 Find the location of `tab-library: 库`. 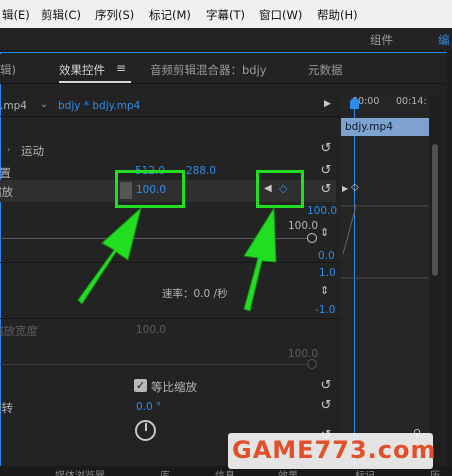

tab-library: 库 is located at coordinates (165, 471).